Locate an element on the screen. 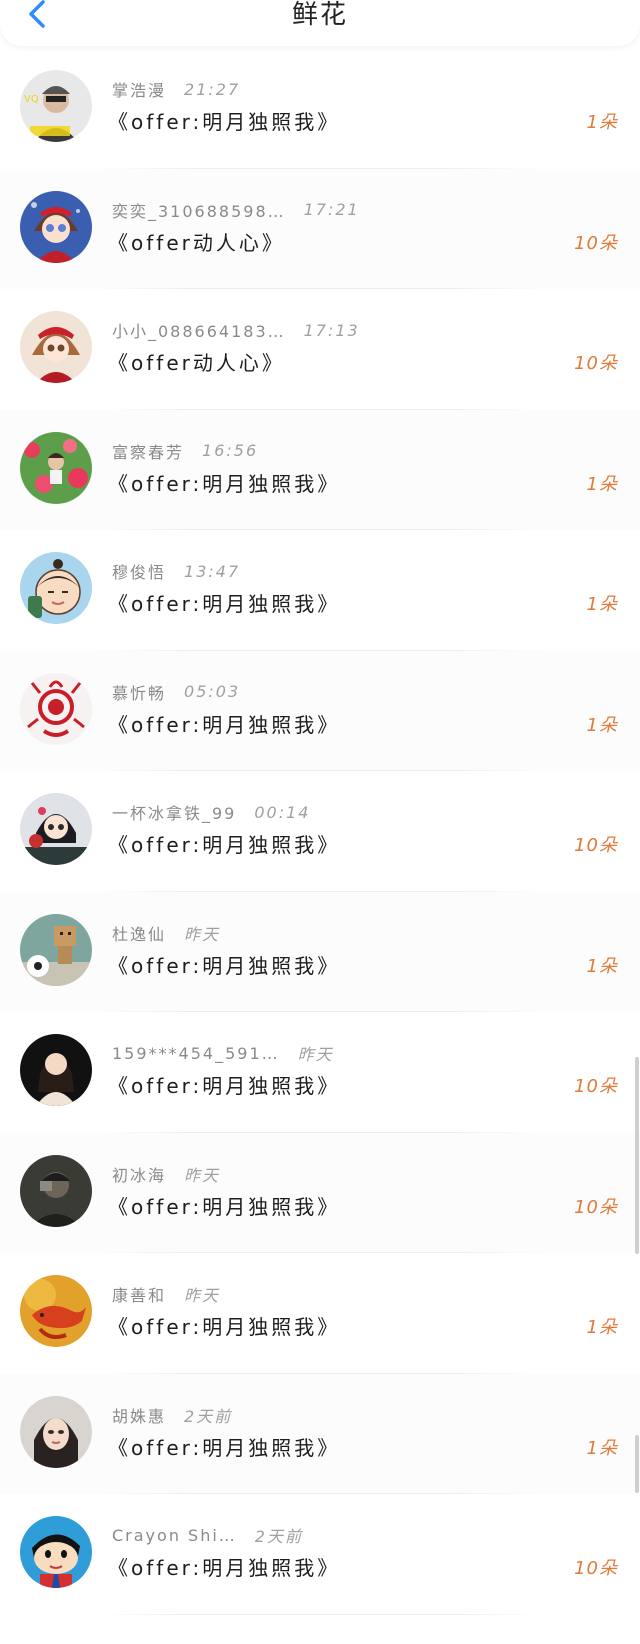 The height and width of the screenshot is (1644, 640). list-item: 穆俊悟 13:47 《offer:明月独照我》 1朵 is located at coordinates (320, 590).